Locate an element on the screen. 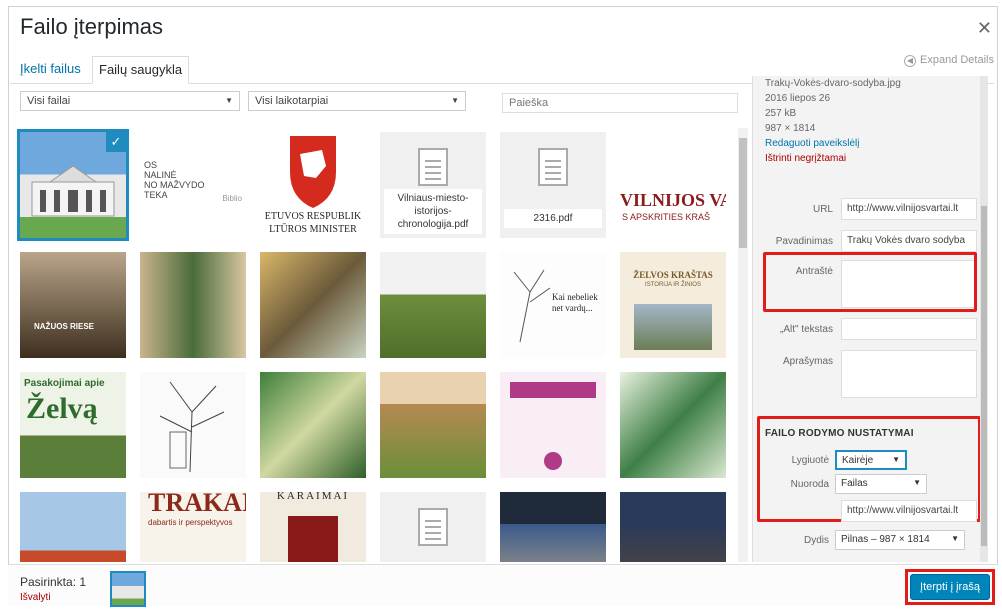 The height and width of the screenshot is (610, 1002). attachment-photo-castle is located at coordinates (73, 527).